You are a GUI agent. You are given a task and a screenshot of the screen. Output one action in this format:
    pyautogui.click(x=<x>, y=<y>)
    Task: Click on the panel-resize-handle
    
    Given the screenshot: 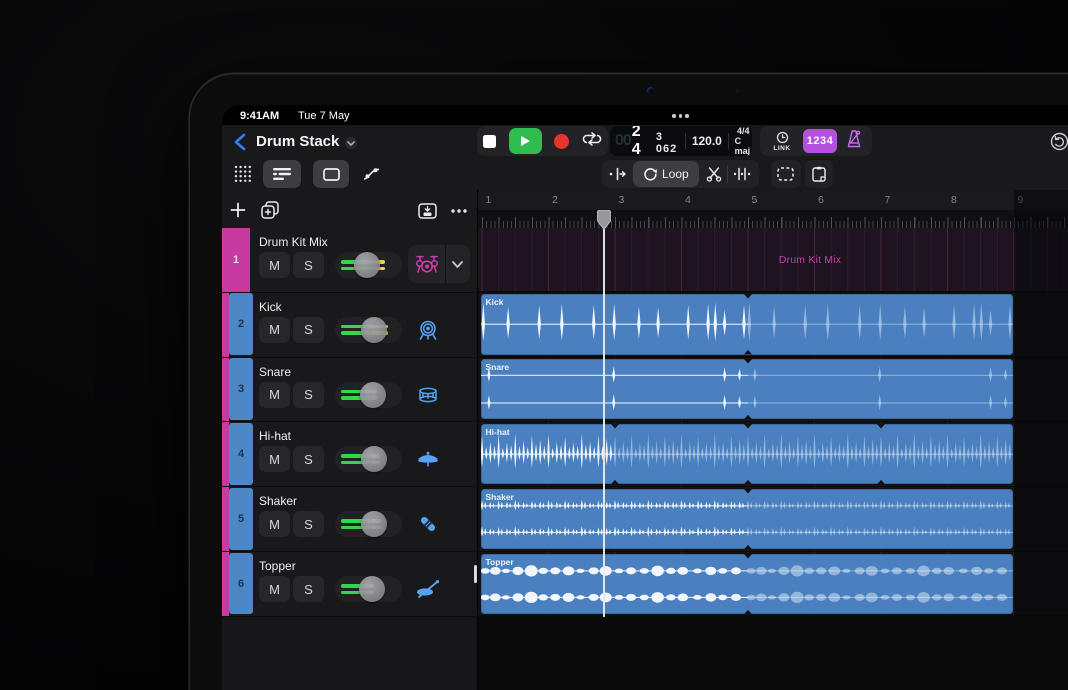 What is the action you would take?
    pyautogui.click(x=475, y=574)
    